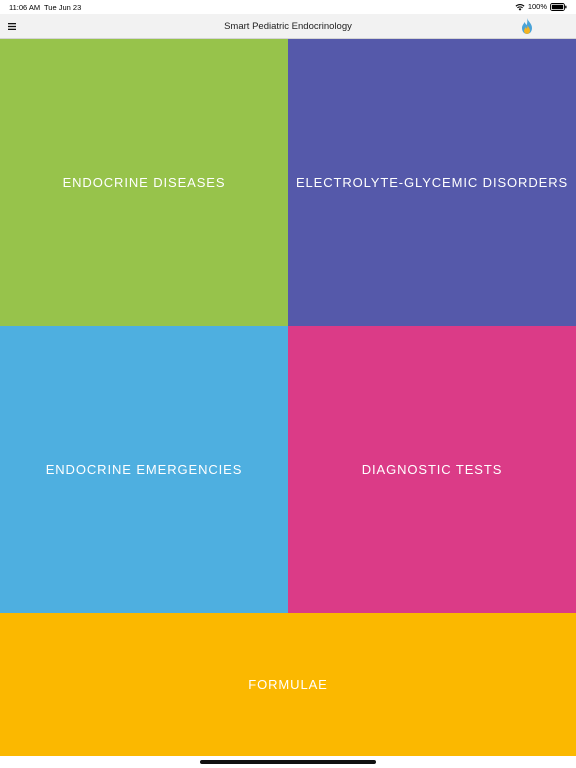 Image resolution: width=576 pixels, height=768 pixels. Describe the element at coordinates (520, 7) in the screenshot. I see `wifi-icon` at that location.